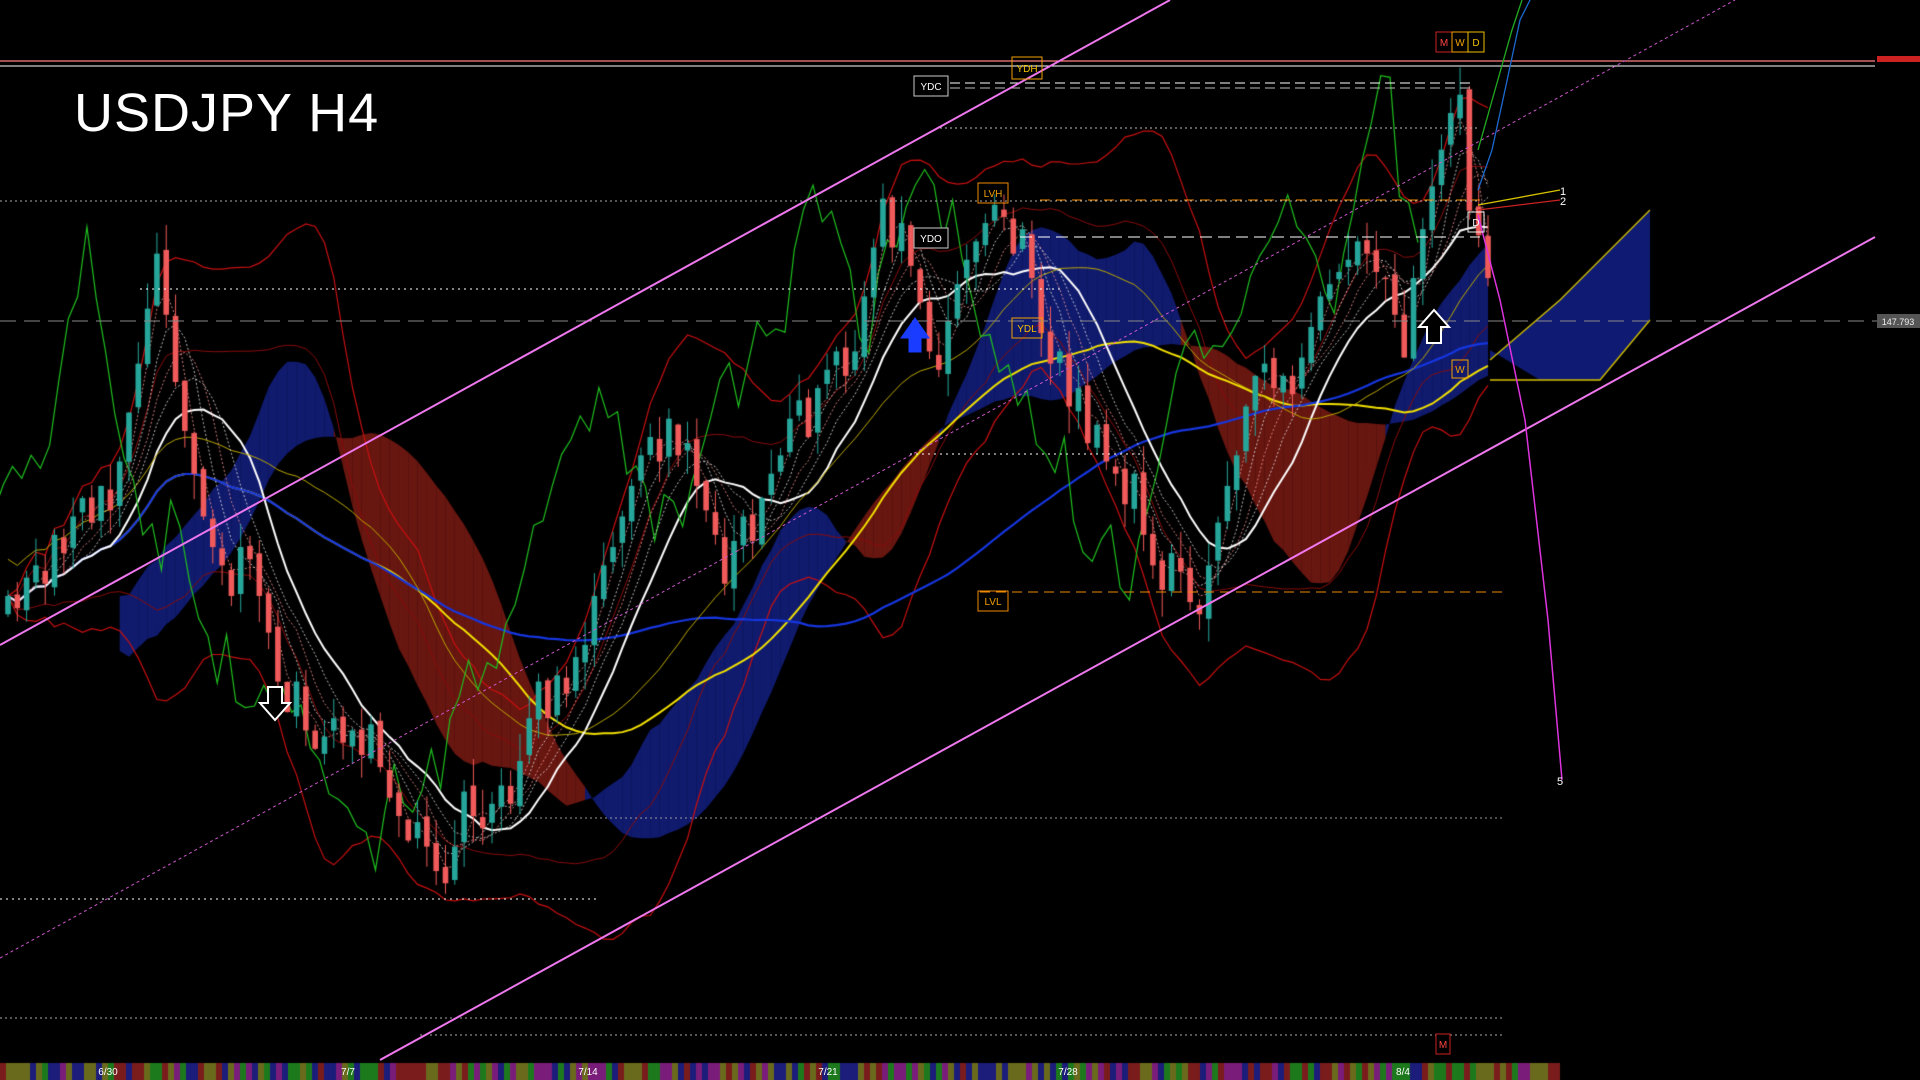 This screenshot has height=1080, width=1920. I want to click on x-tick-label: 7/7, so click(348, 1072).